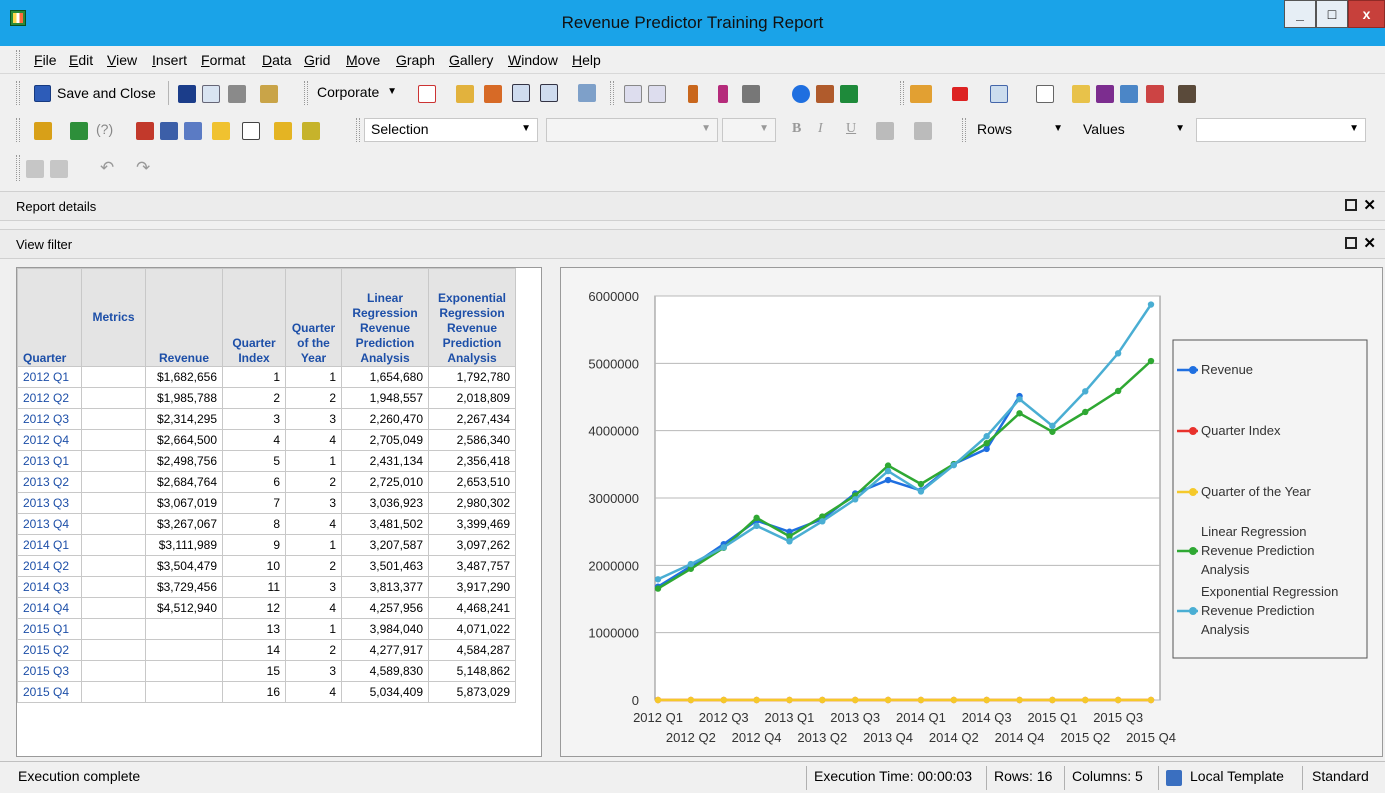  What do you see at coordinates (313, 317) in the screenshot?
I see `quarter-of-year-header: Quarter of the Year` at bounding box center [313, 317].